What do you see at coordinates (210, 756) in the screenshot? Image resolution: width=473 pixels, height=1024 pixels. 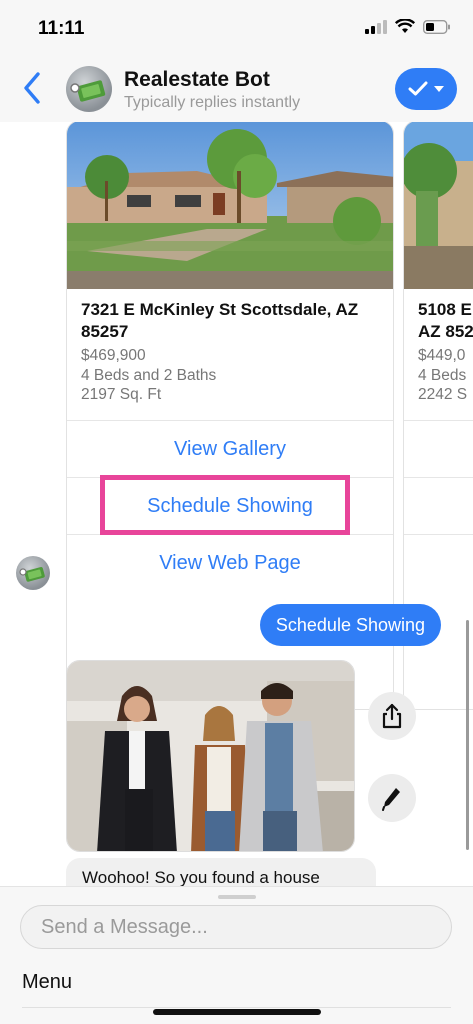 I see `showing-photo` at bounding box center [210, 756].